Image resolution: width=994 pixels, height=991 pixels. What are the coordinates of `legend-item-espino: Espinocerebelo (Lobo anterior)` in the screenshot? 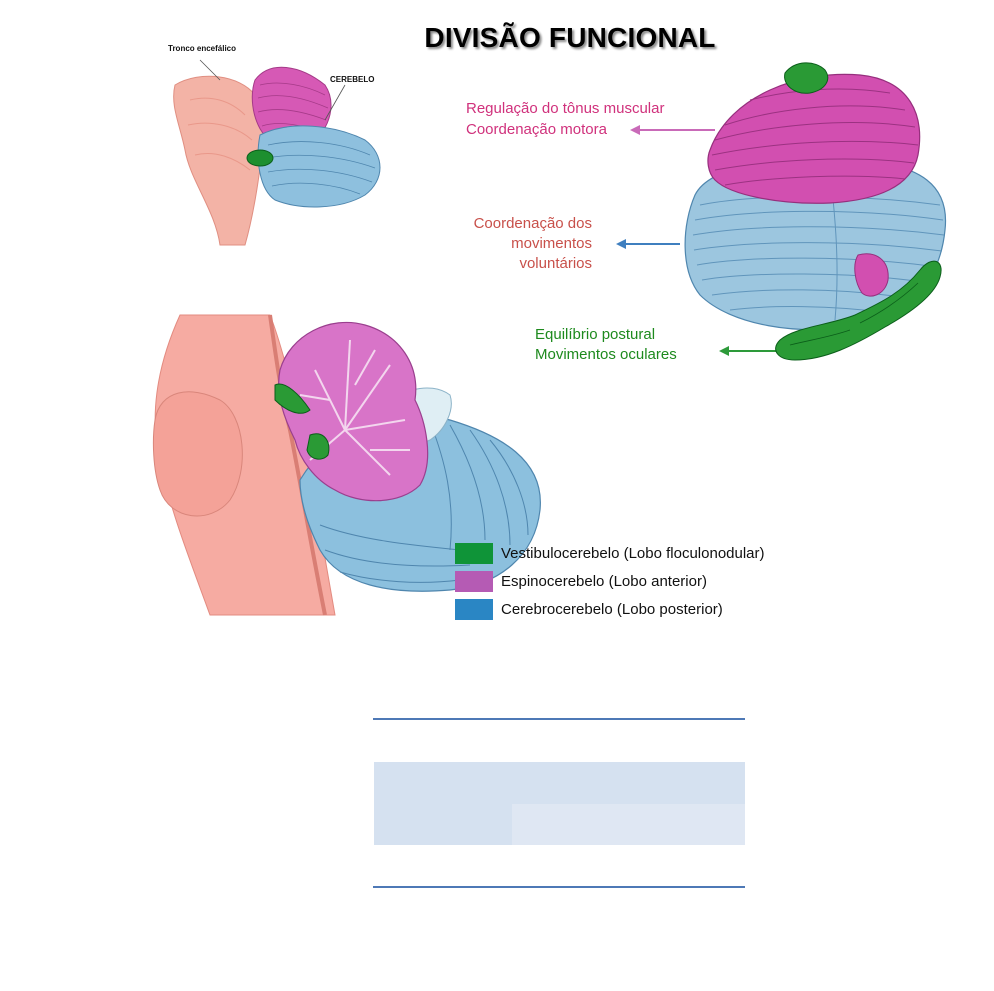 It's located at (581, 581).